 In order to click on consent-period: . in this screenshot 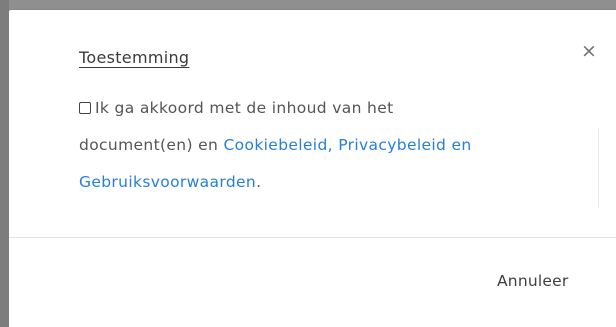, I will do `click(259, 182)`.